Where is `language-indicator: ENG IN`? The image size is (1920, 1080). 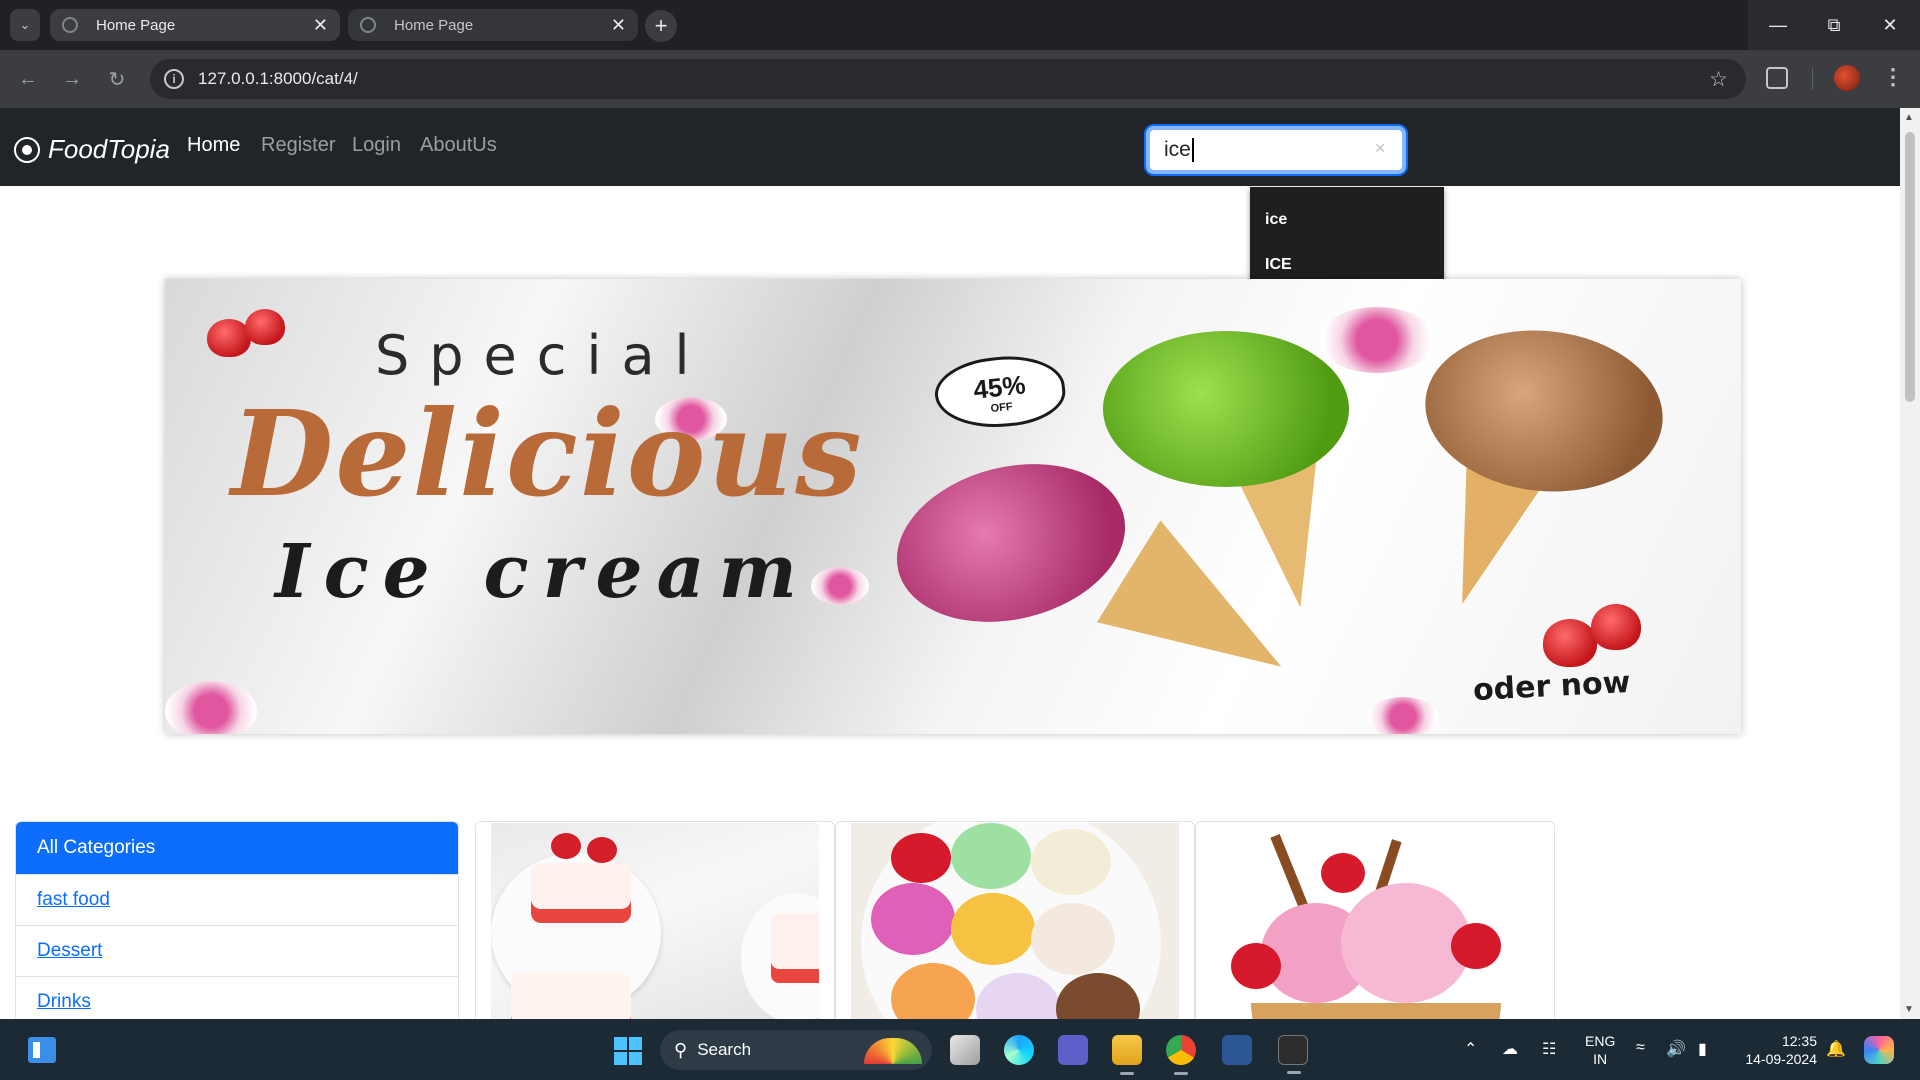 language-indicator: ENG IN is located at coordinates (1600, 1050).